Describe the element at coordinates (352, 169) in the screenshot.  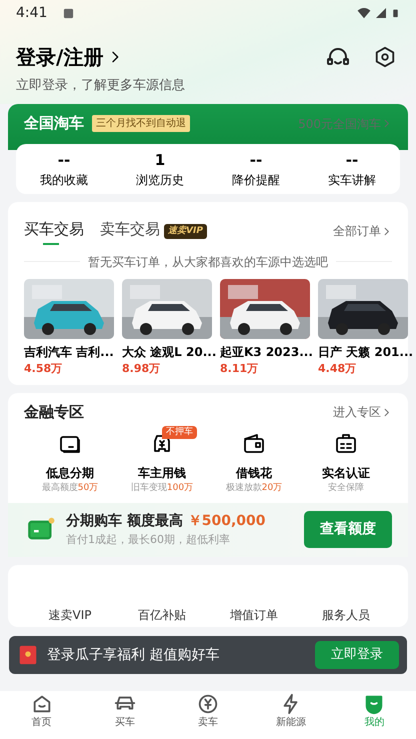
I see `stat-item: -- 实车讲解` at that location.